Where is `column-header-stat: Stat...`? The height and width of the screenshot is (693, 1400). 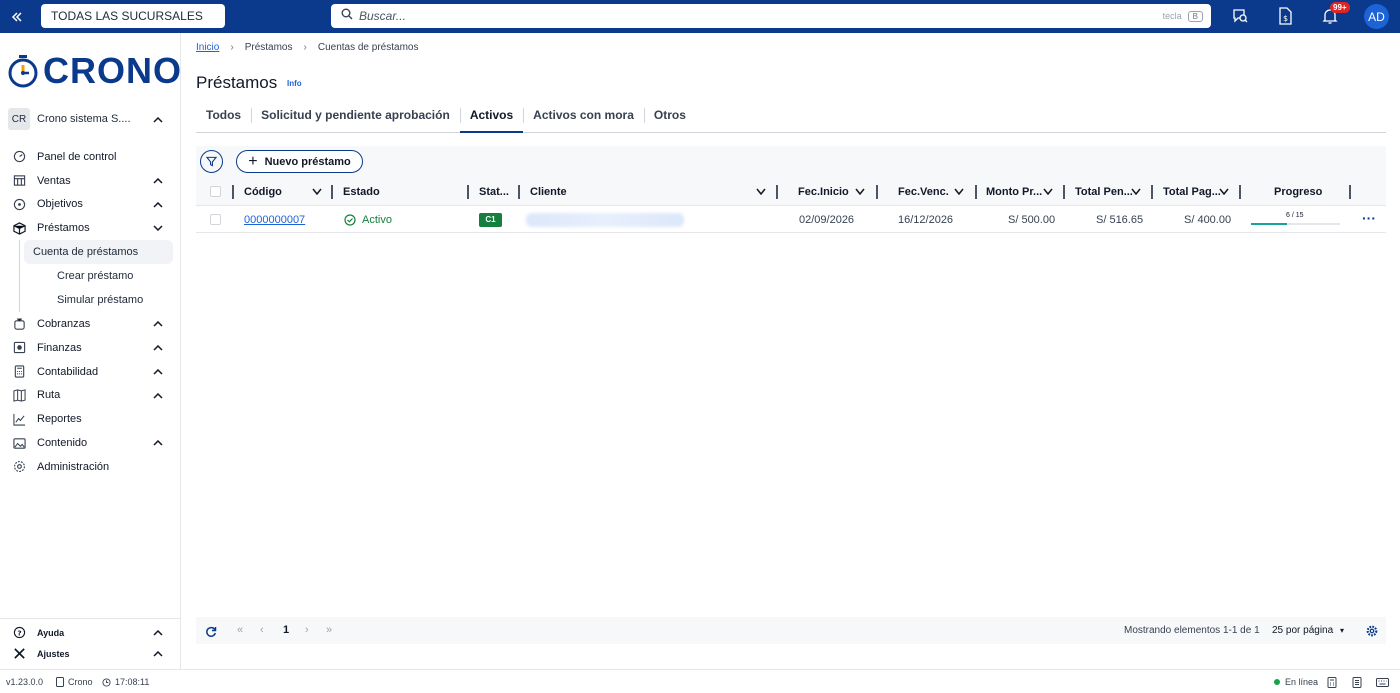
column-header-stat: Stat... is located at coordinates (494, 192).